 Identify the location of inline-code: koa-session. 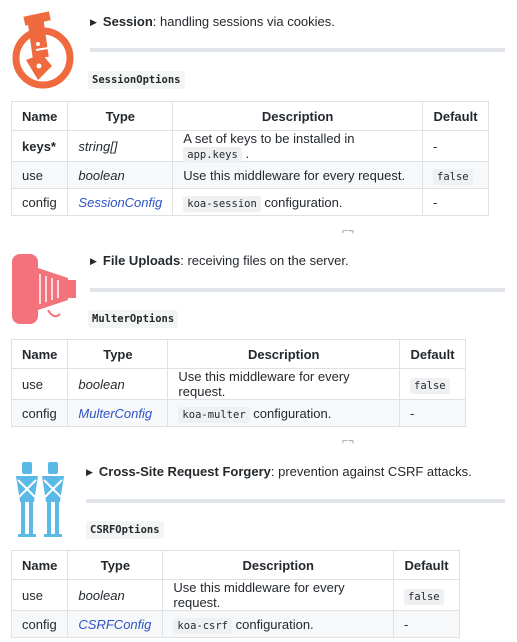
(222, 203).